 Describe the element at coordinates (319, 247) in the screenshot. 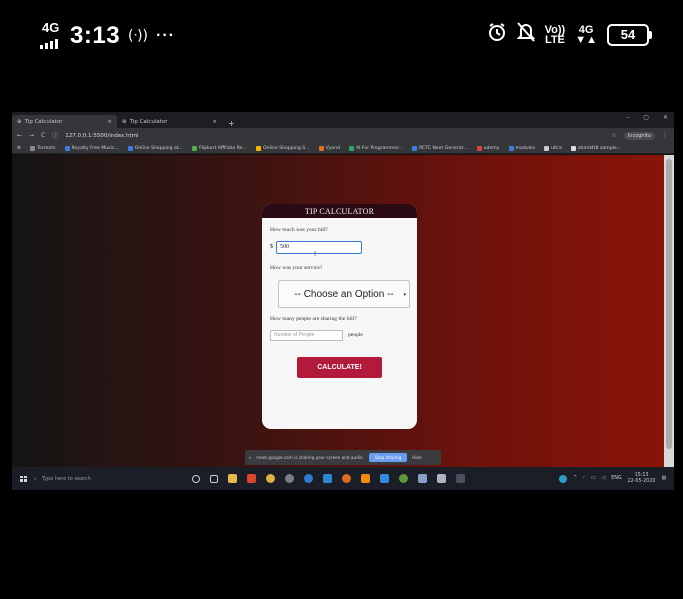

I see `bill-amount-input: 500` at that location.